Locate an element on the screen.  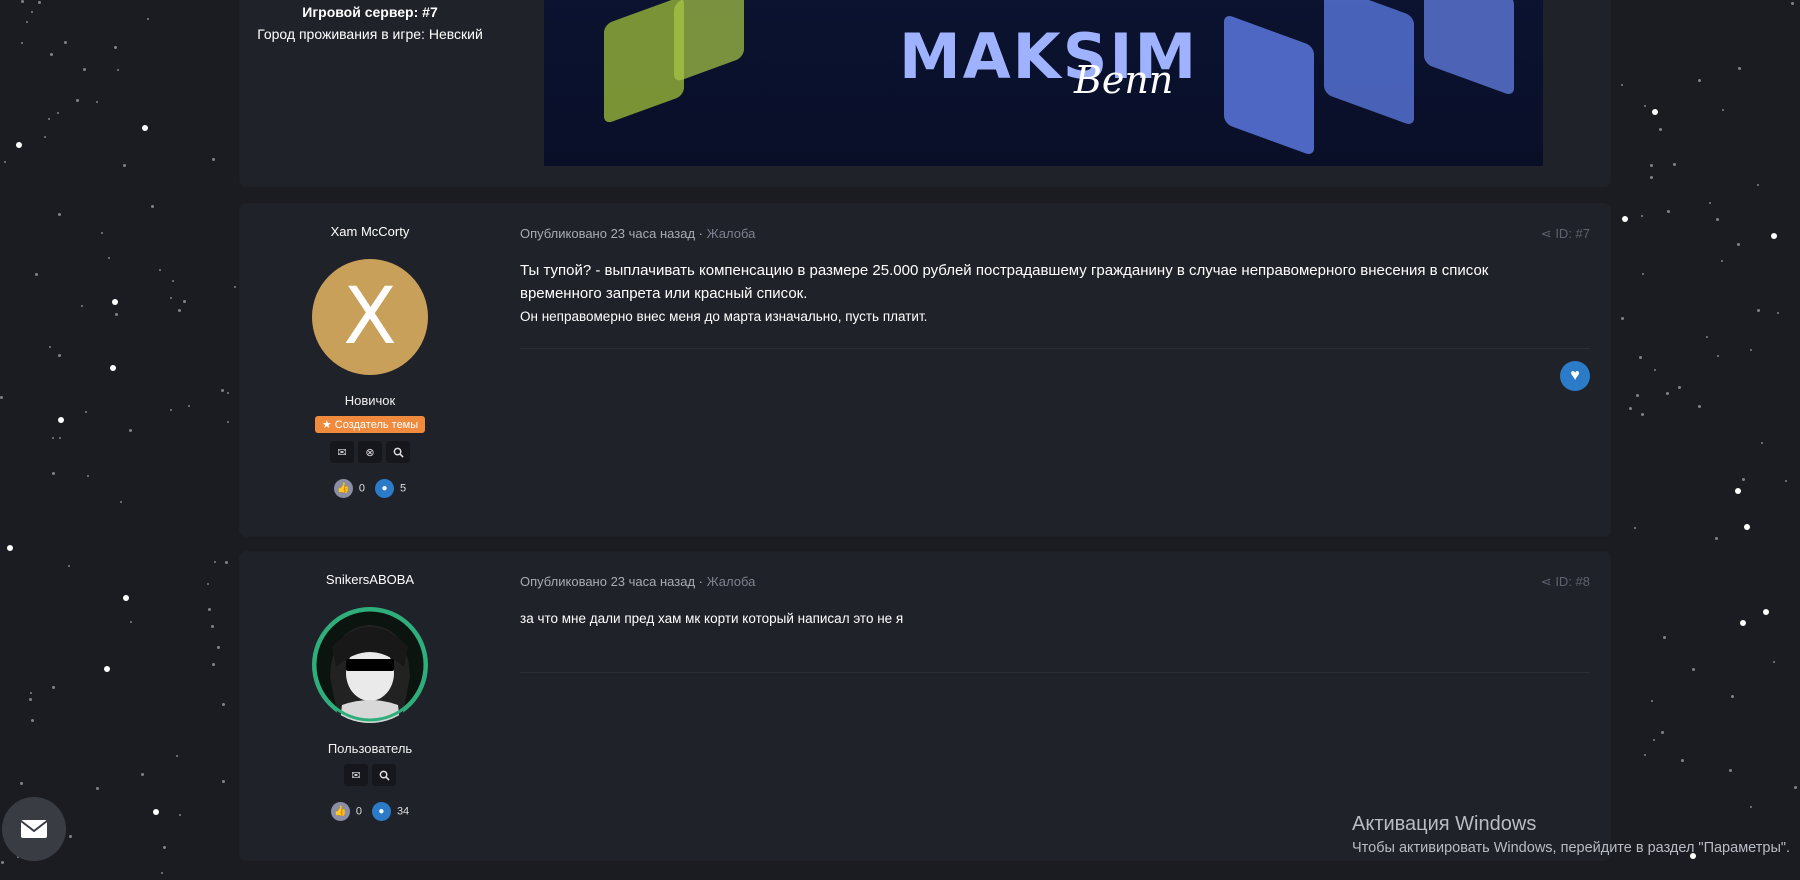
banner-subtitle: Benn is located at coordinates (1124, 80).